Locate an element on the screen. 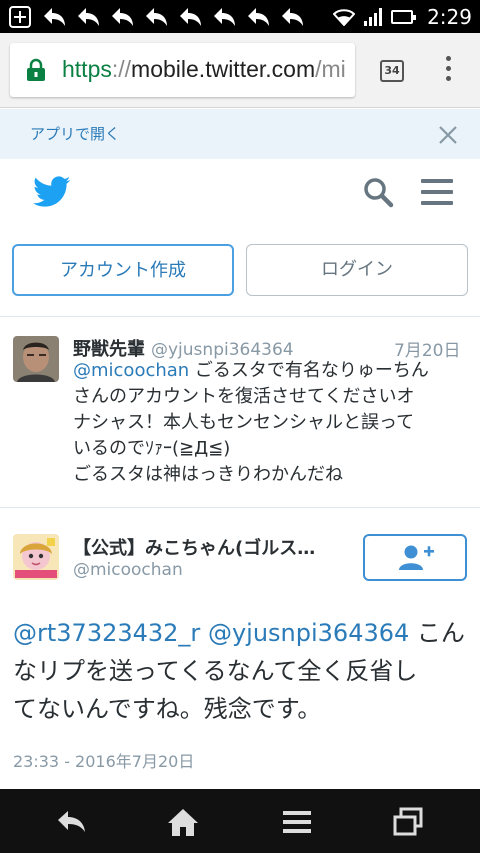  tweet-text-line: ごるスタで有名なりゅーちん is located at coordinates (309, 370).